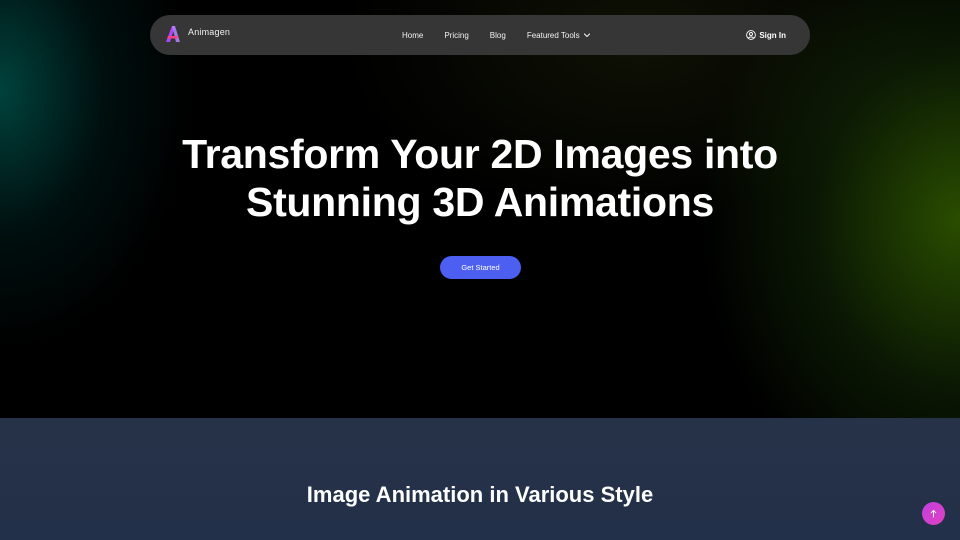 This screenshot has height=540, width=960. What do you see at coordinates (209, 32) in the screenshot?
I see `brand-name: Animagen` at bounding box center [209, 32].